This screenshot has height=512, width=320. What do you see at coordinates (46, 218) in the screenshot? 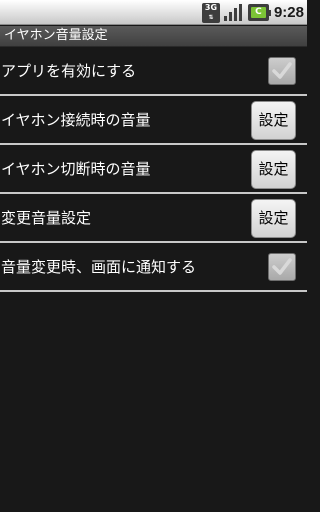
I see `pref-label: 変更音量設定` at bounding box center [46, 218].